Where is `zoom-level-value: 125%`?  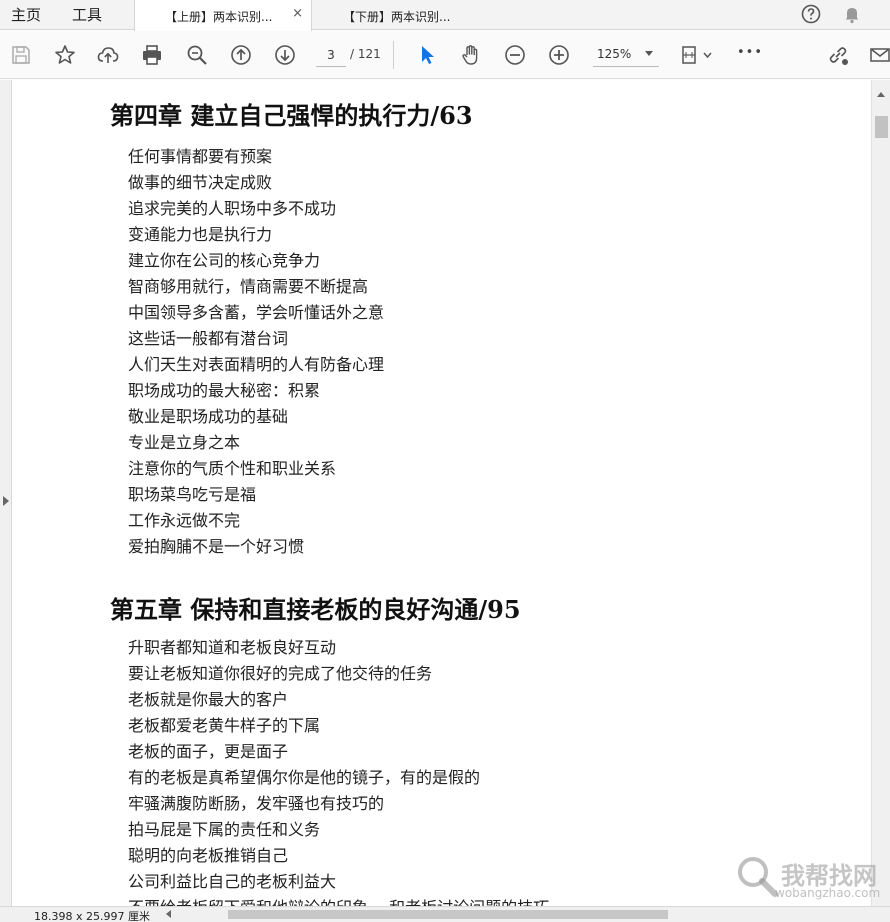 zoom-level-value: 125% is located at coordinates (614, 54).